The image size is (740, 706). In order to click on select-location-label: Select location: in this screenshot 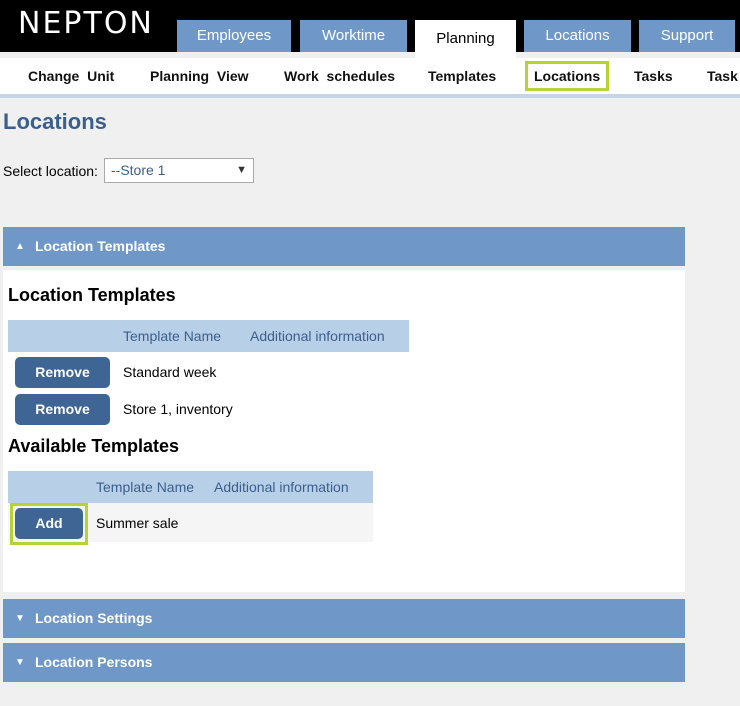, I will do `click(50, 171)`.